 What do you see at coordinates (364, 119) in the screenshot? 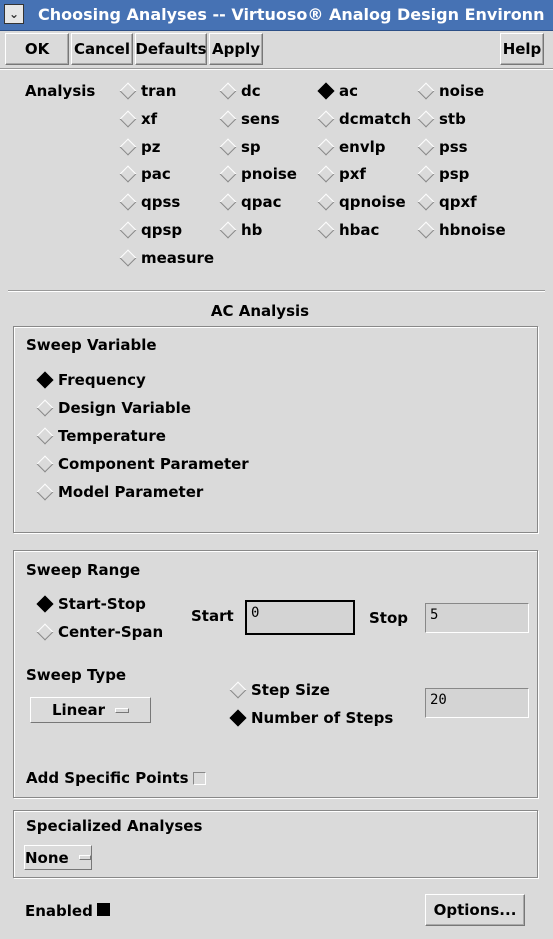
I see `analysis-option-dcmatch: dcmatch` at bounding box center [364, 119].